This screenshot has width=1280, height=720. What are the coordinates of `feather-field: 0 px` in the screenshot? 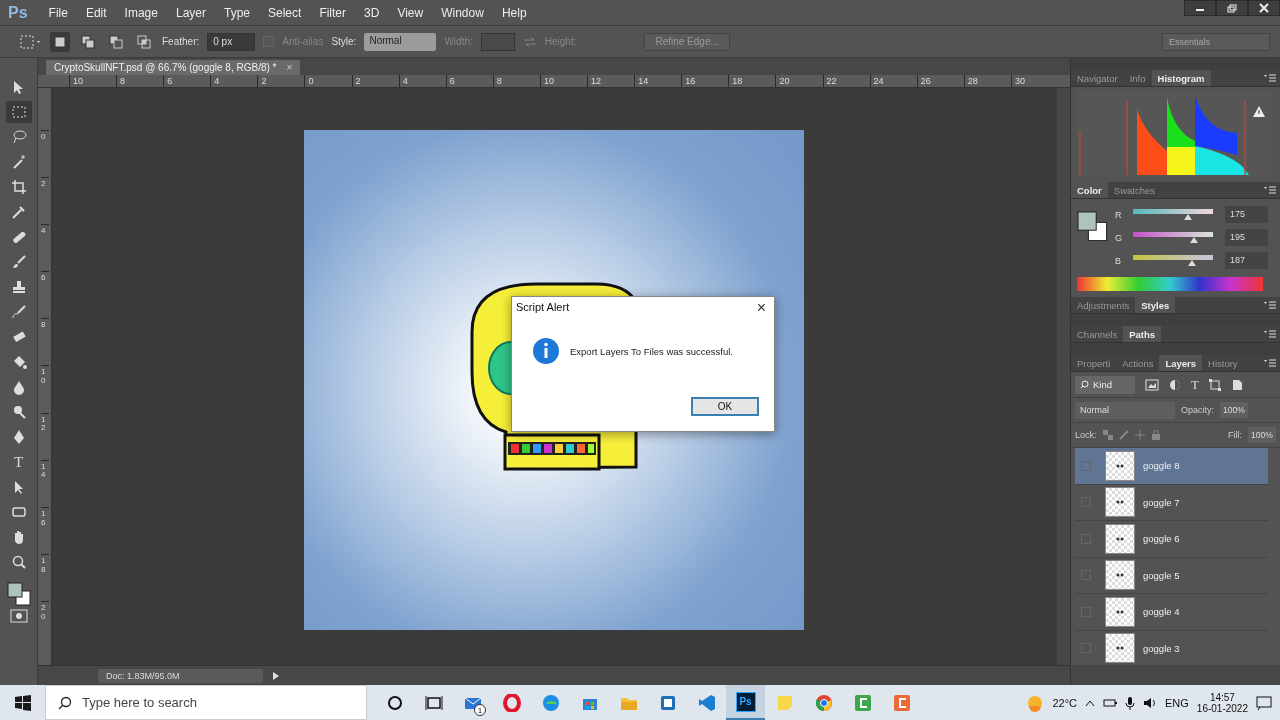 It's located at (231, 41).